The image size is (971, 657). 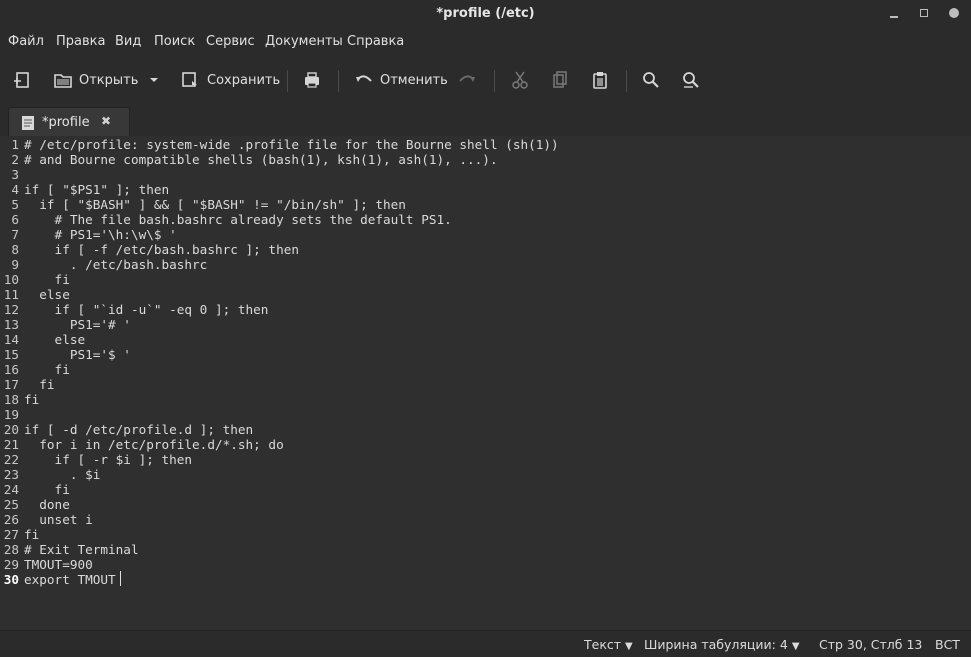 I want to click on code-line: export TMOUT, so click(x=70, y=579).